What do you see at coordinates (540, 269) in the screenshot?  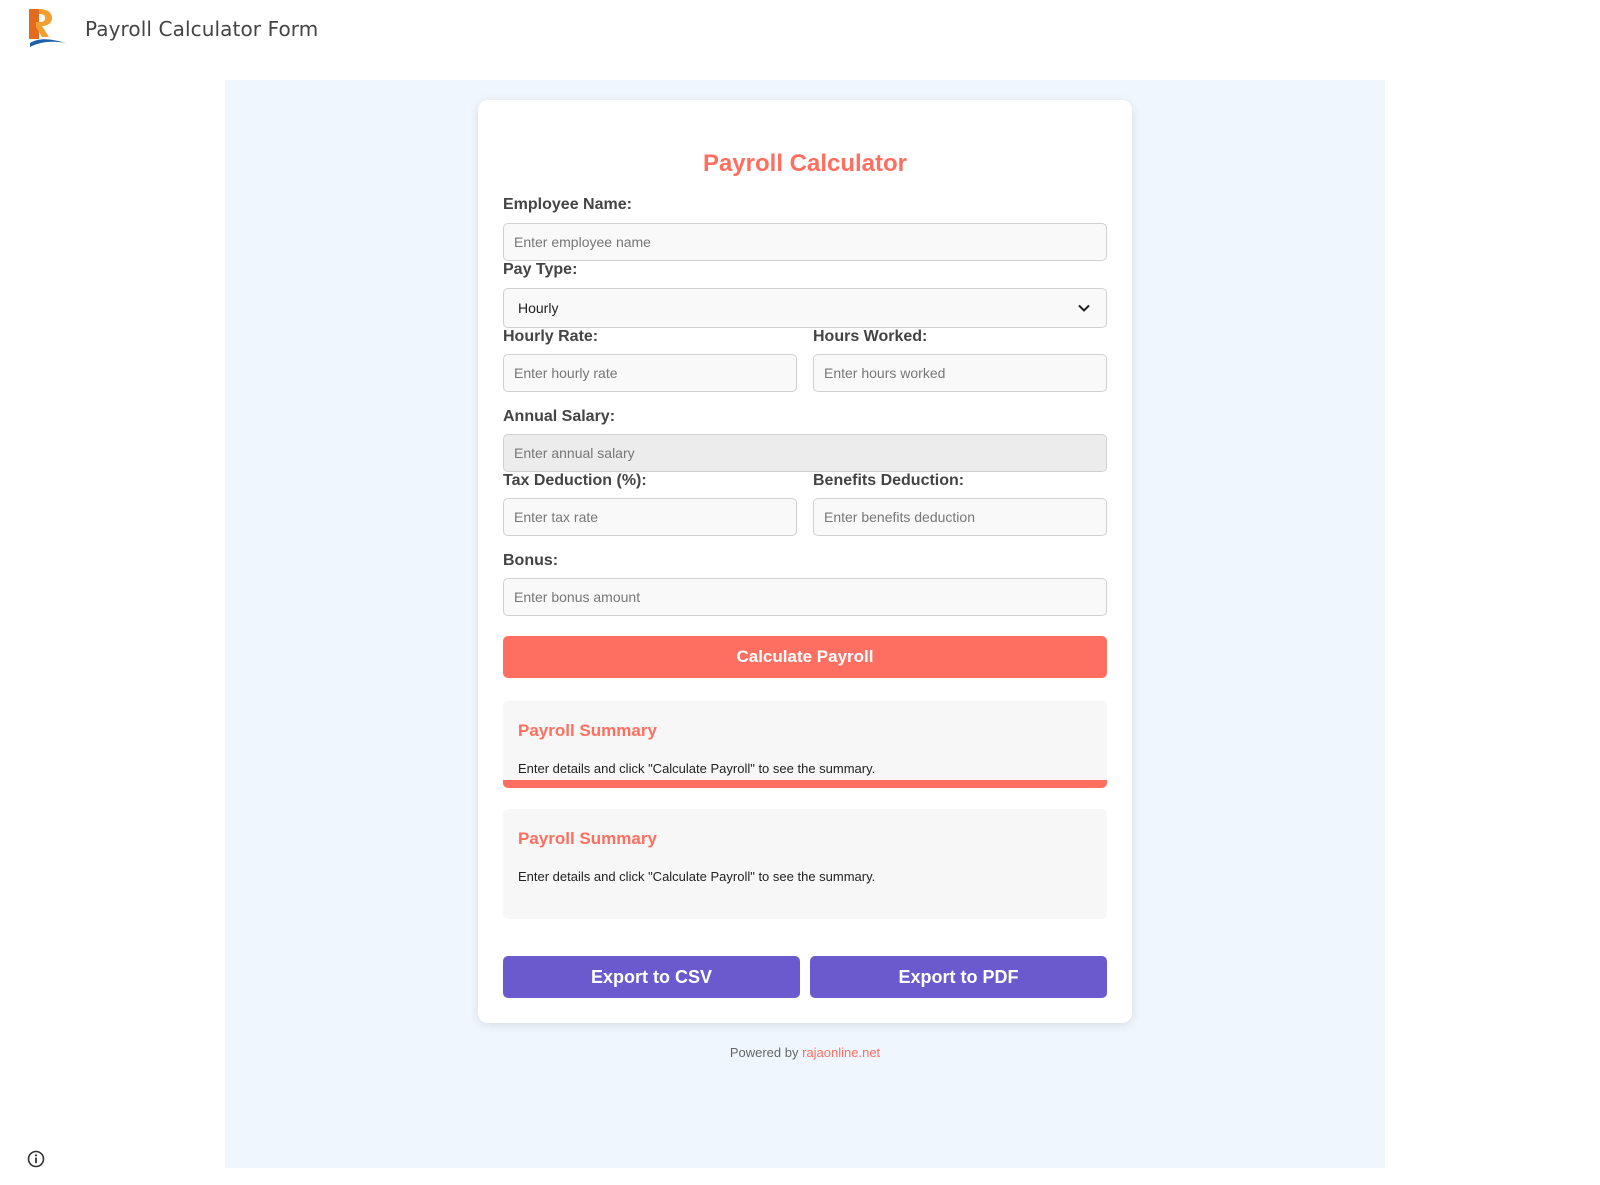 I see `pay-type-label: Pay Type:` at bounding box center [540, 269].